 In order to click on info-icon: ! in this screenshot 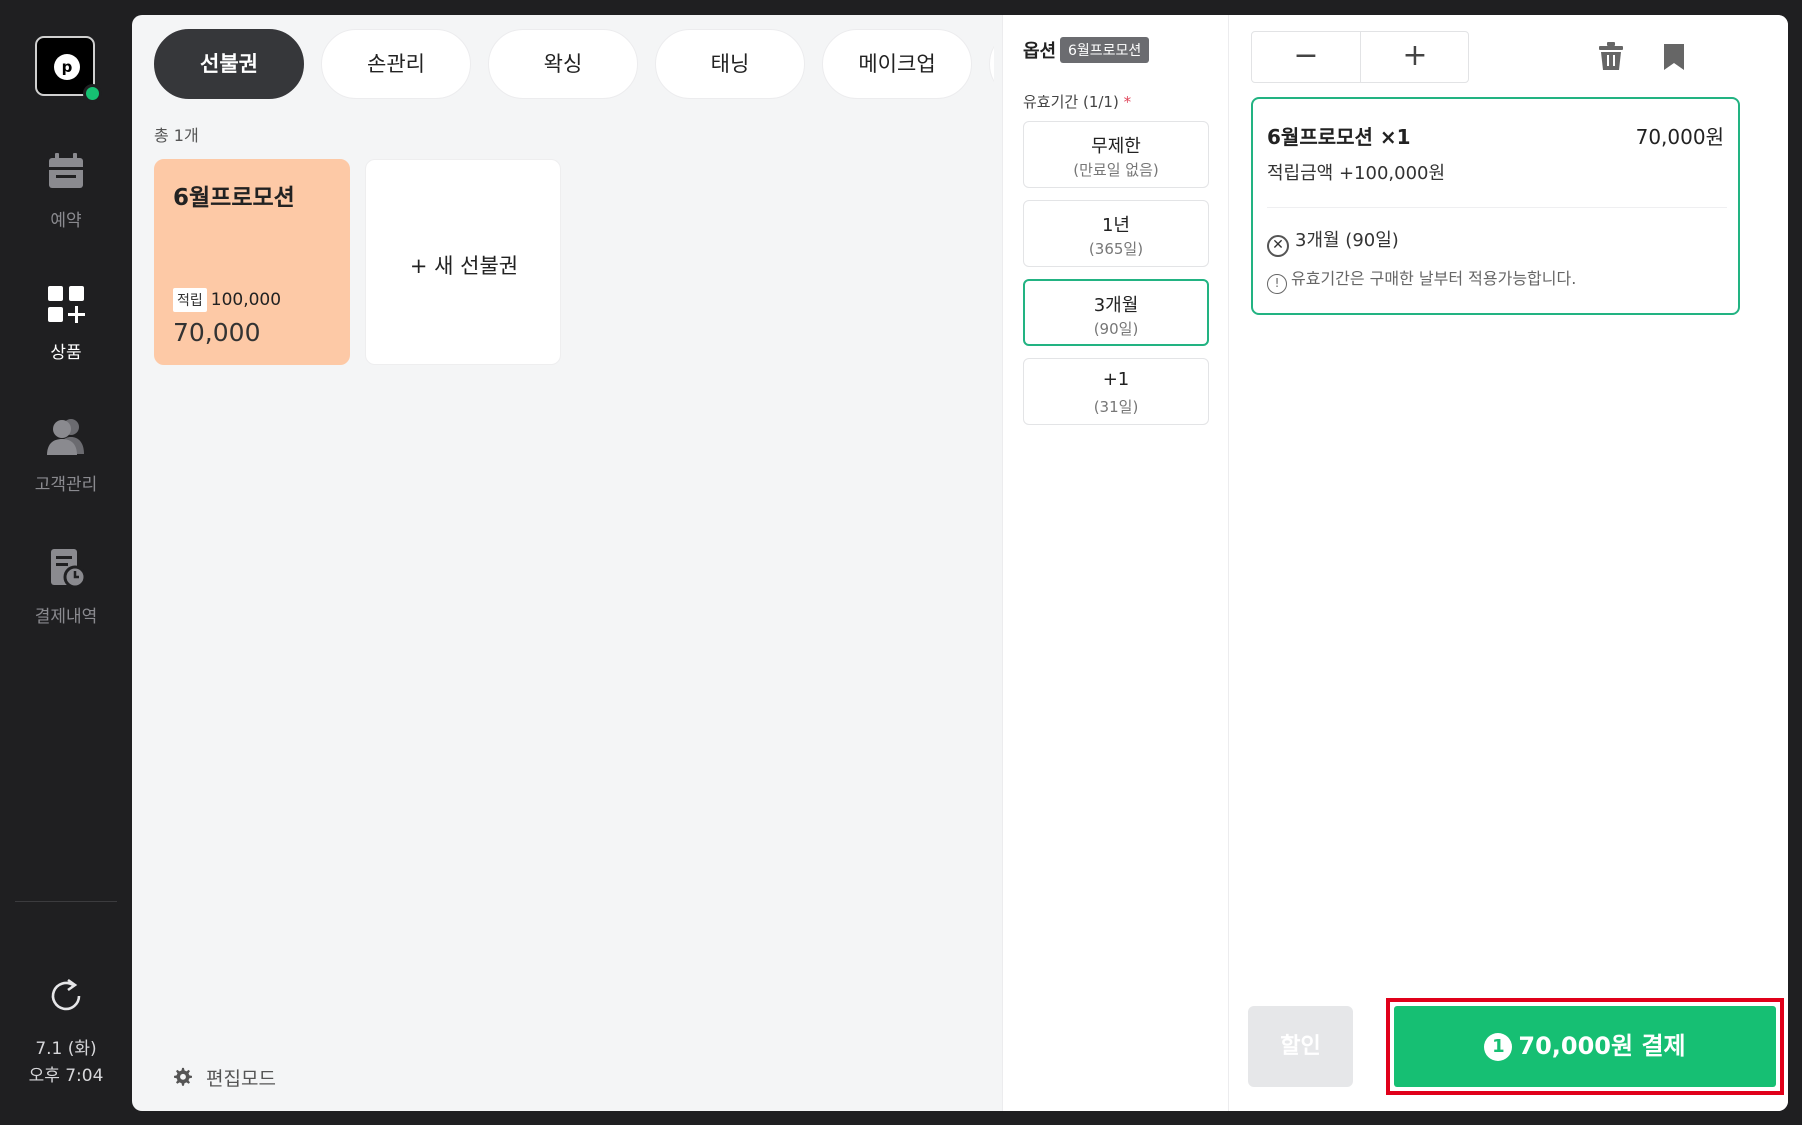, I will do `click(1277, 284)`.